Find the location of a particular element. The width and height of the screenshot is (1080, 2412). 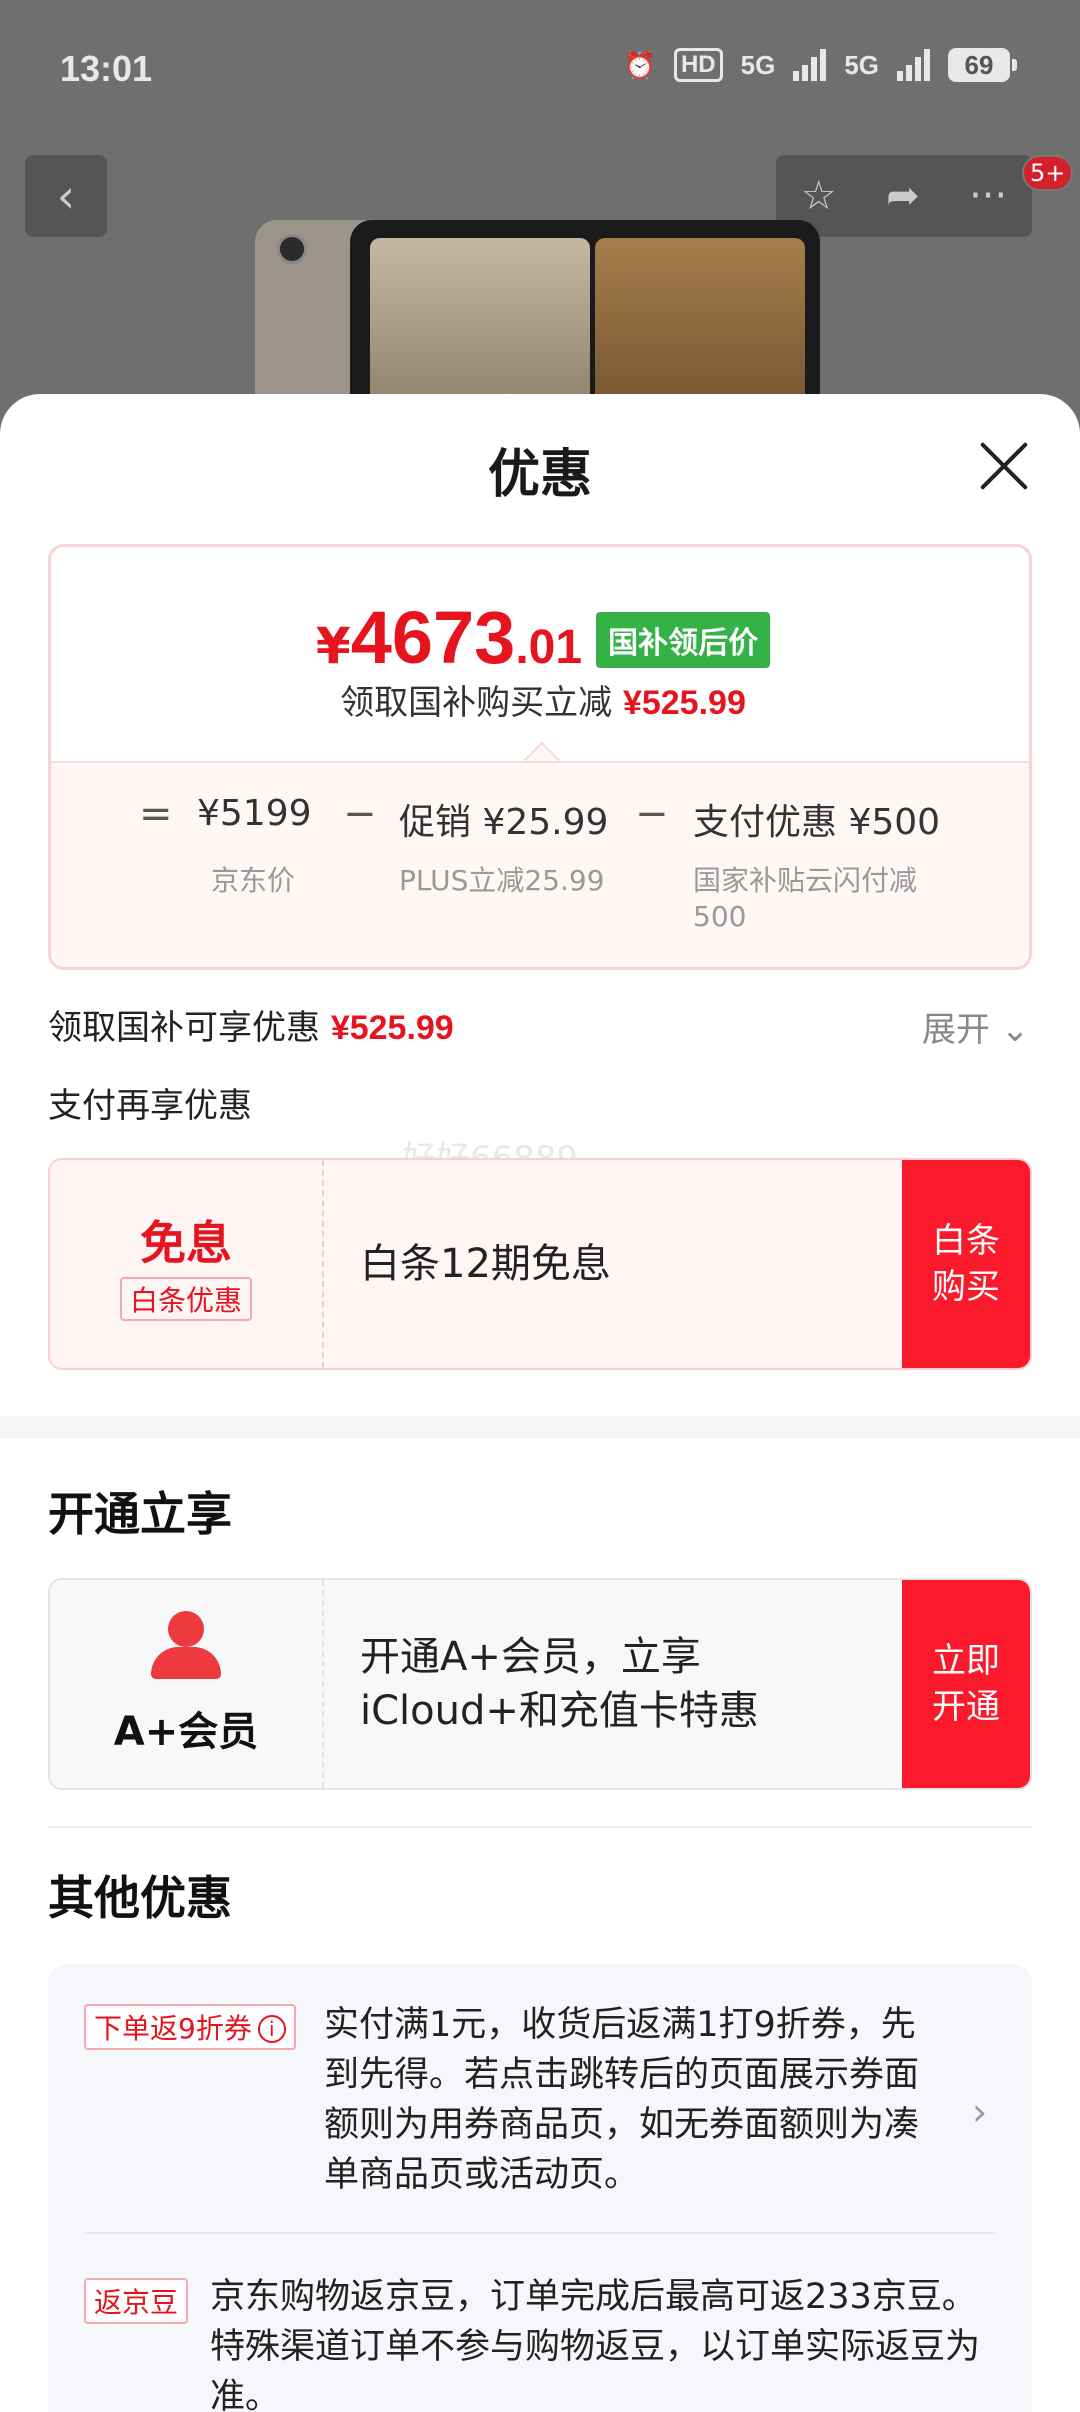

more-icon: ··· is located at coordinates (988, 196).